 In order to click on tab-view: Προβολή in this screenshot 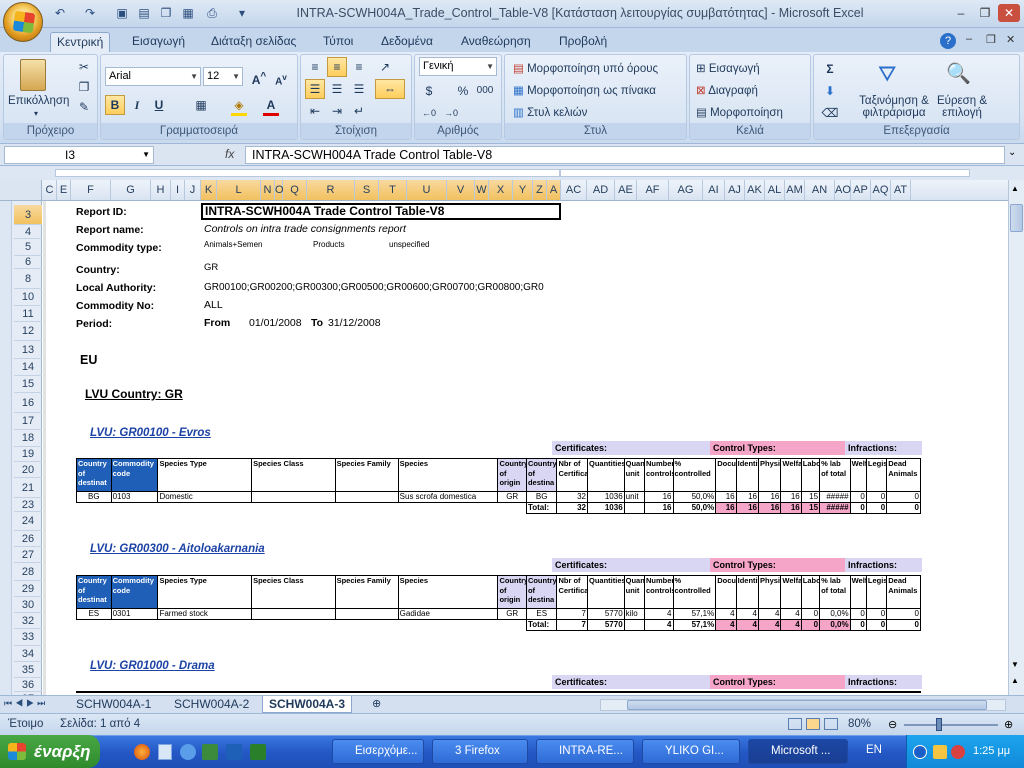, I will do `click(583, 42)`.